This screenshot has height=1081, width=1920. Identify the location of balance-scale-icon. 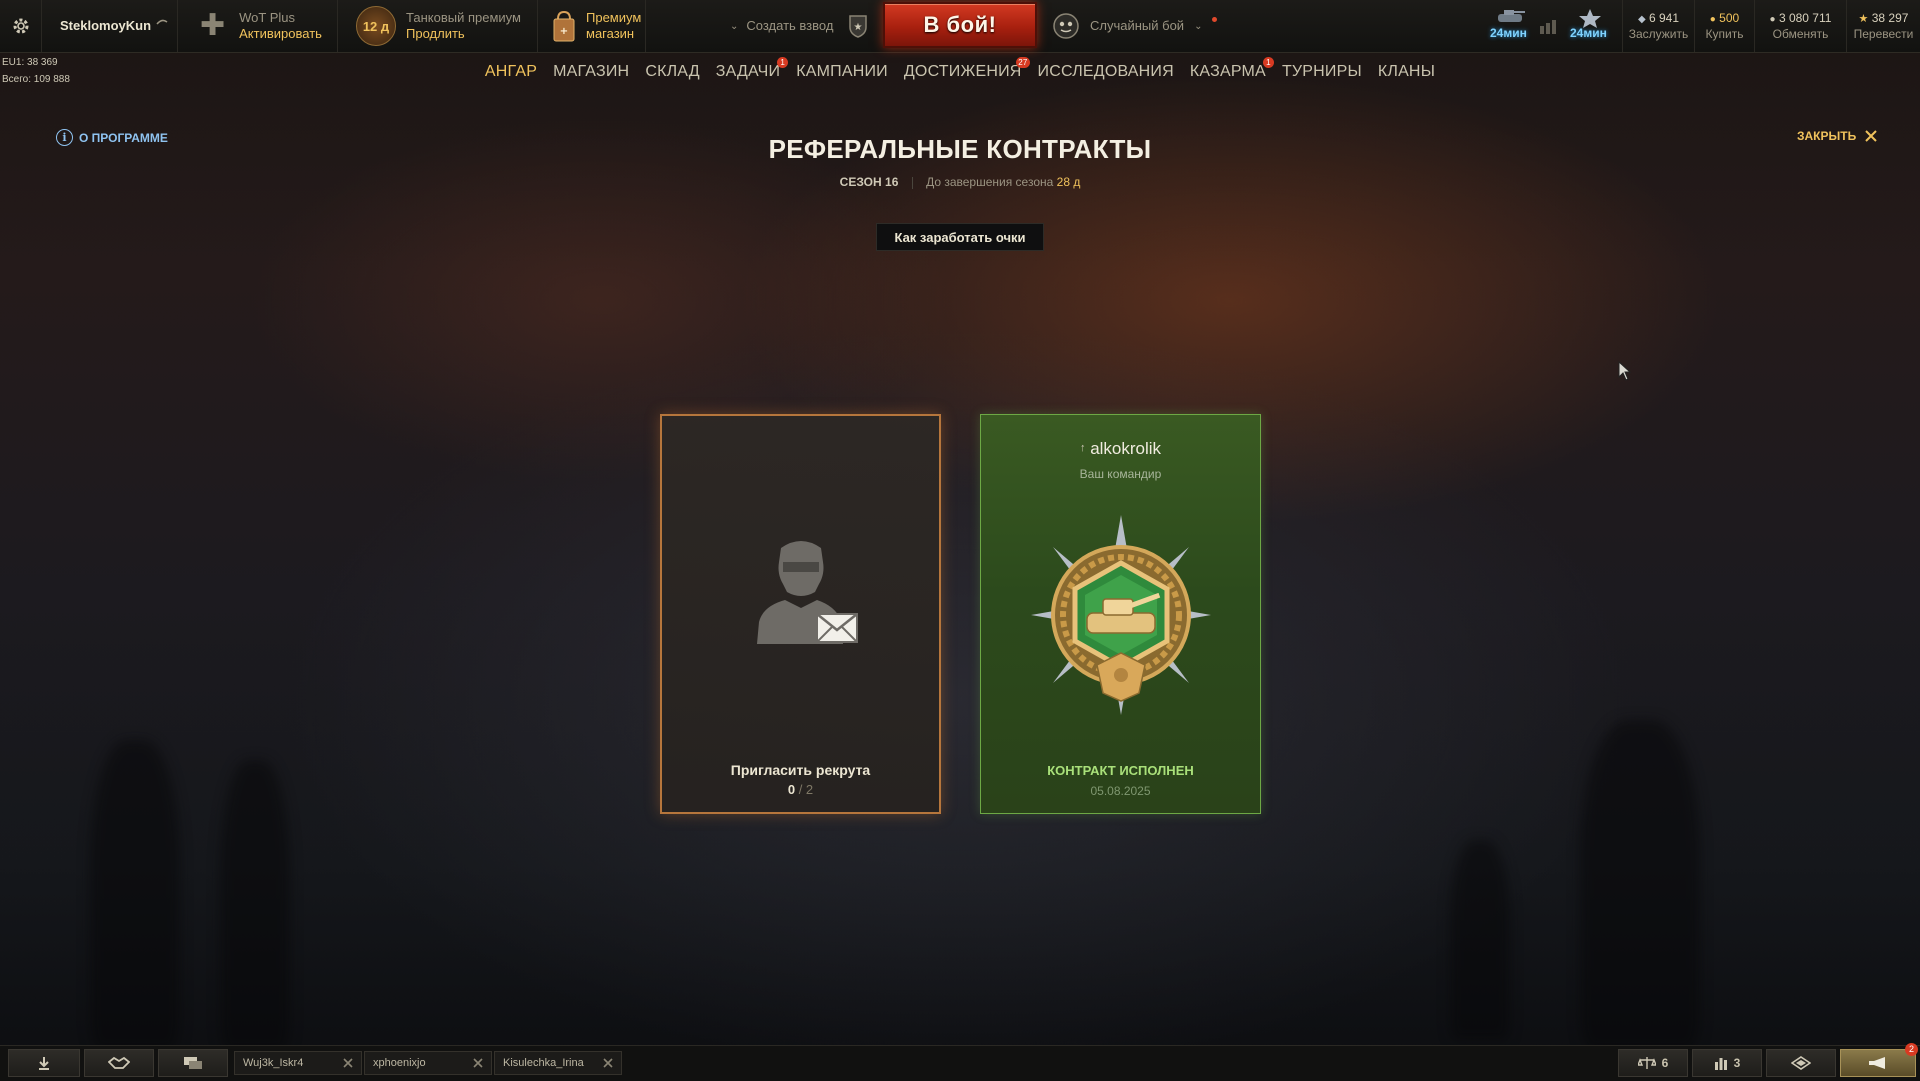
(1646, 1063).